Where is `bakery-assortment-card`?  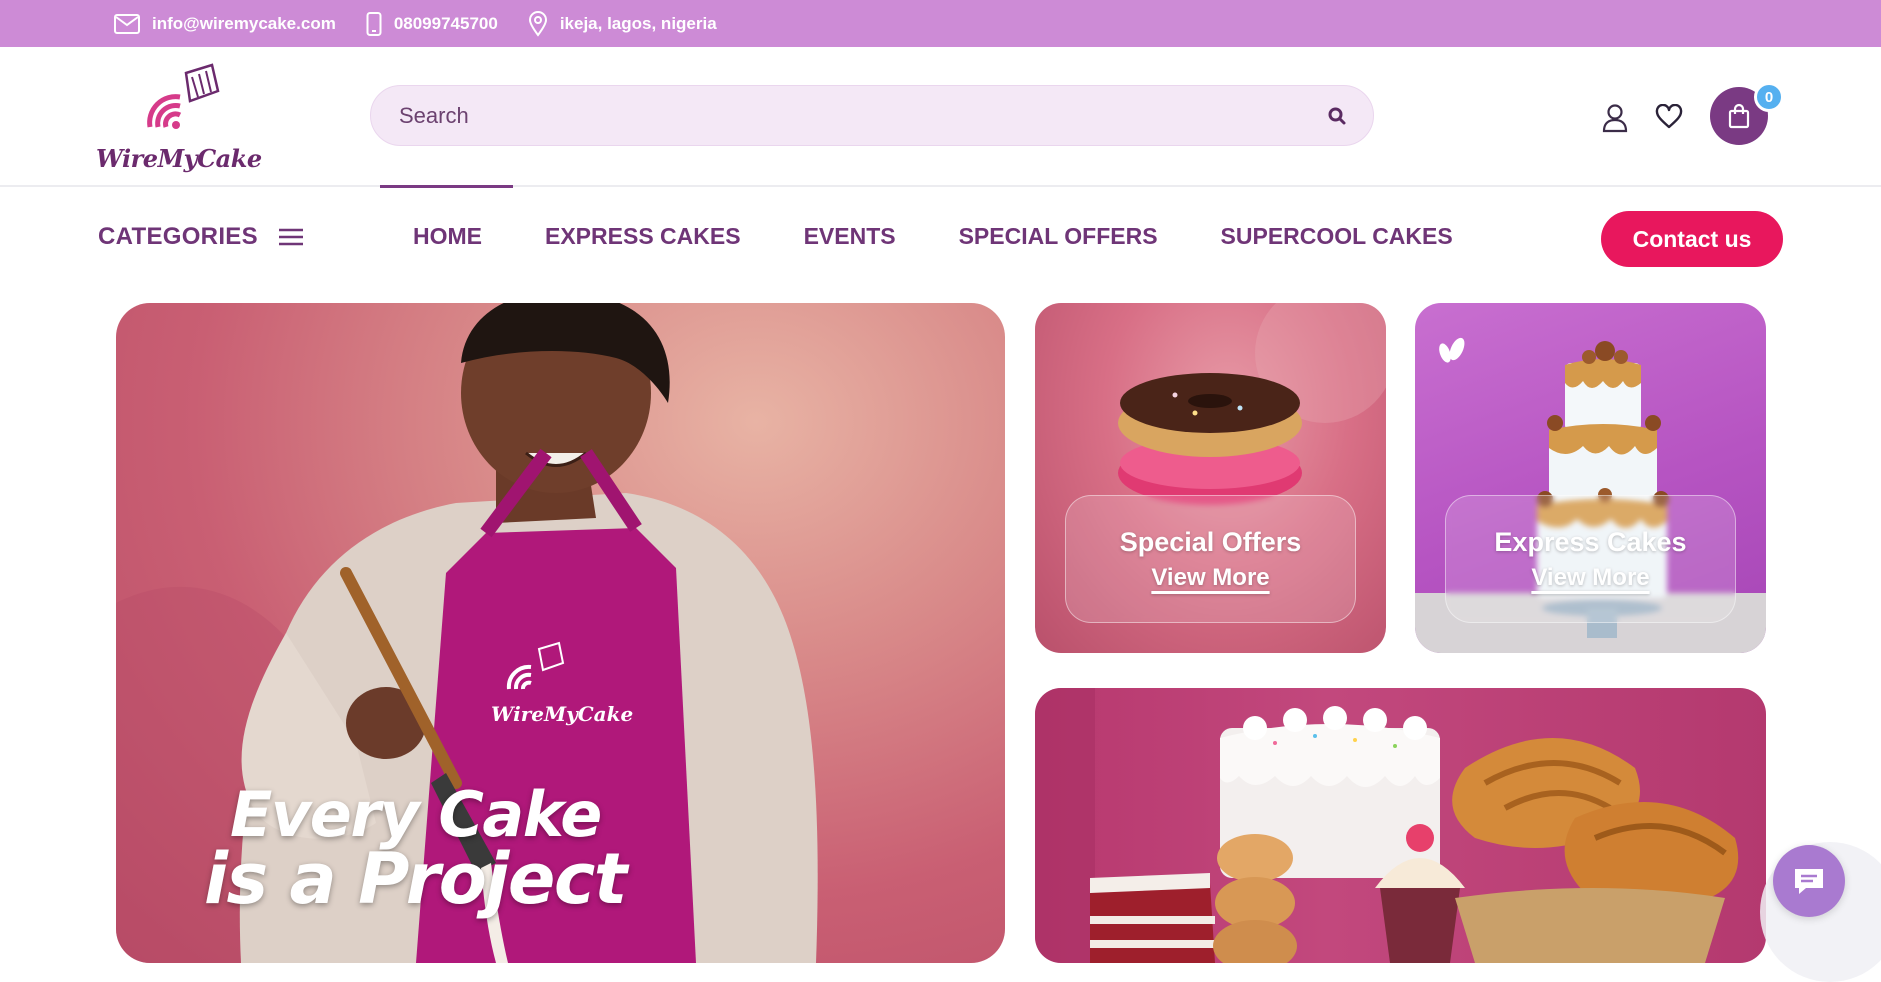
bakery-assortment-card is located at coordinates (1400, 825).